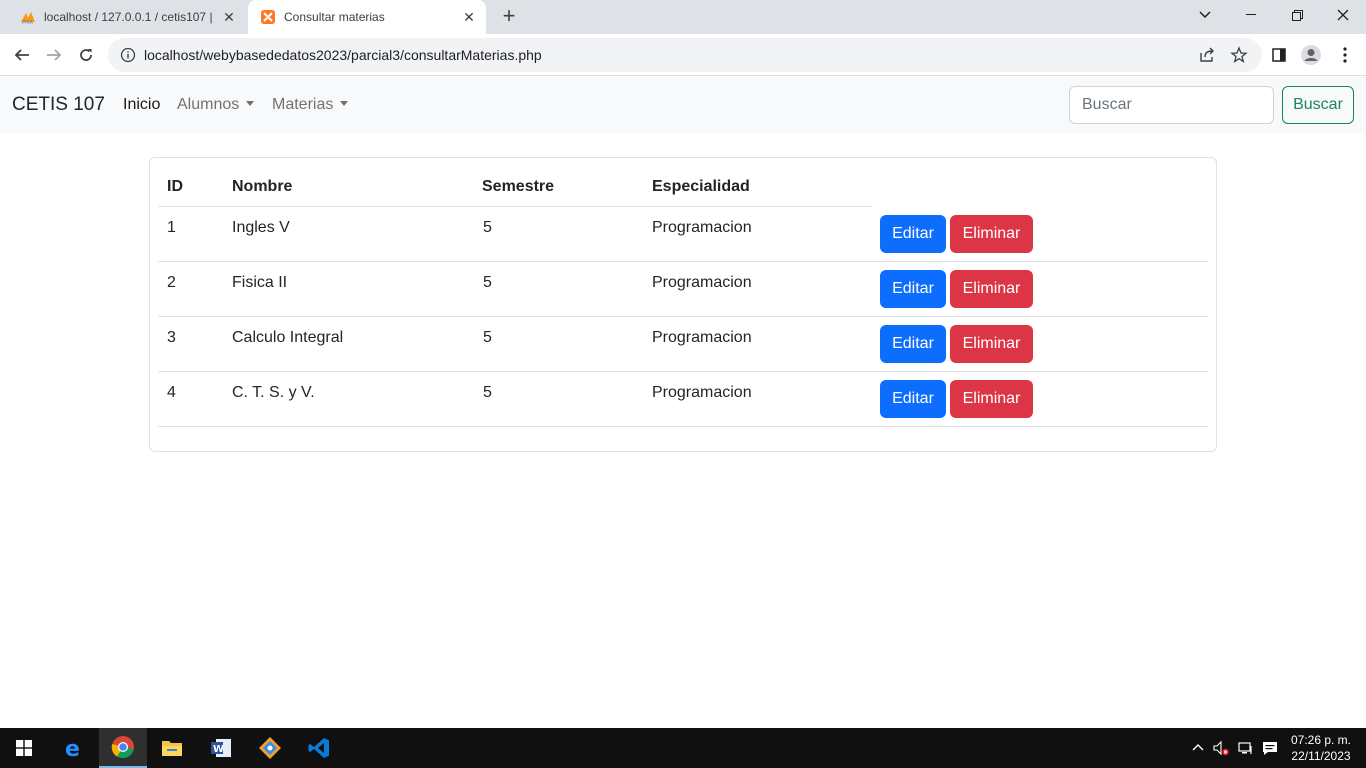  What do you see at coordinates (1321, 756) in the screenshot?
I see `clock-date: 22/11/2023` at bounding box center [1321, 756].